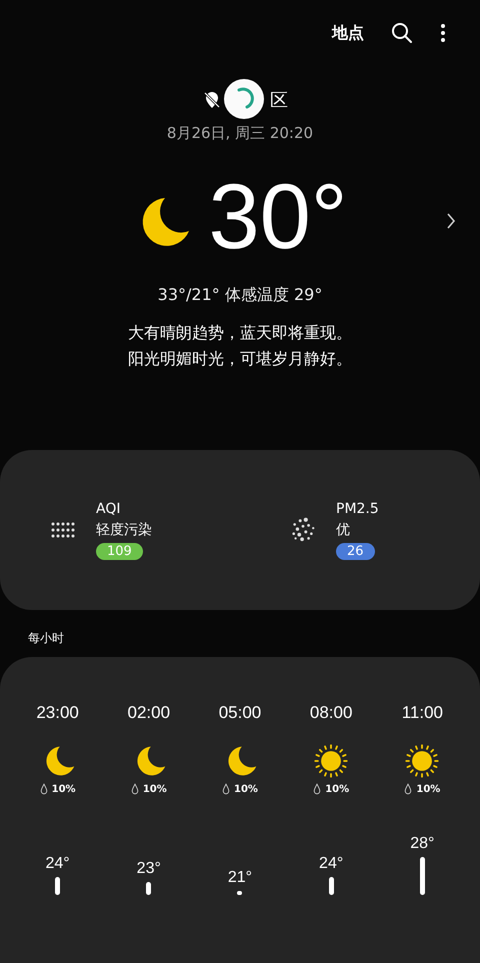 The height and width of the screenshot is (963, 480). What do you see at coordinates (46, 638) in the screenshot?
I see `section-title: 每小时` at bounding box center [46, 638].